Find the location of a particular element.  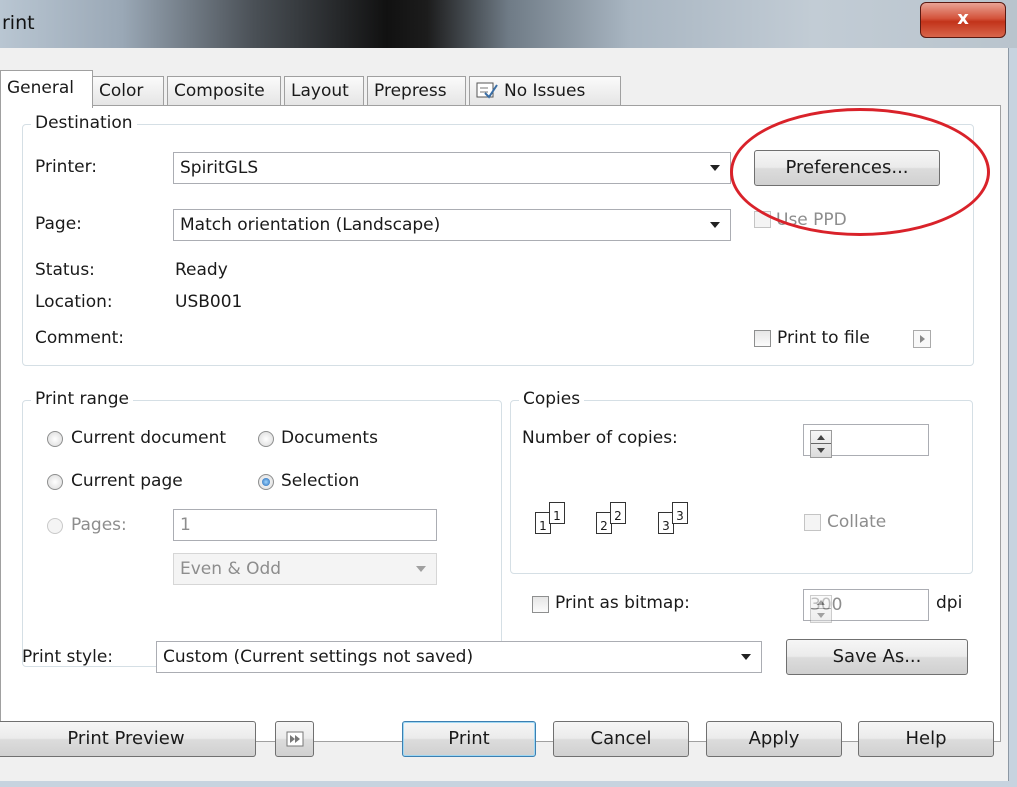

print-style-value: Custom (Current settings not saved) is located at coordinates (318, 657).